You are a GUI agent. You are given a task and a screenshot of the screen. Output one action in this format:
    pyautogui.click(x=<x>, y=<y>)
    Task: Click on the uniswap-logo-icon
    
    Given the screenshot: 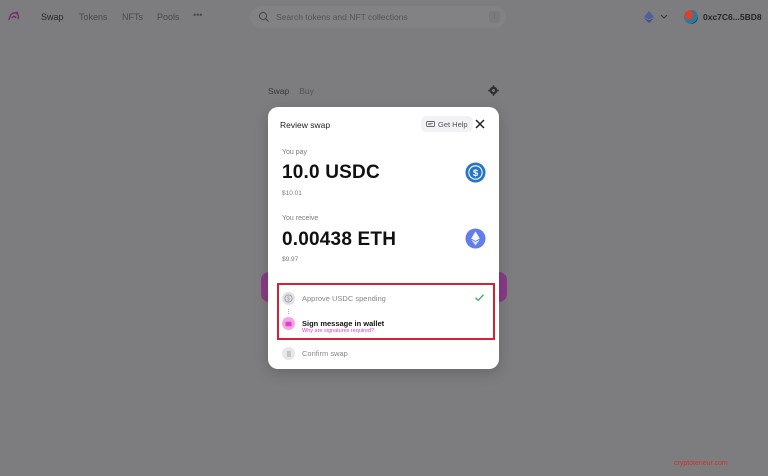 What is the action you would take?
    pyautogui.click(x=14, y=16)
    